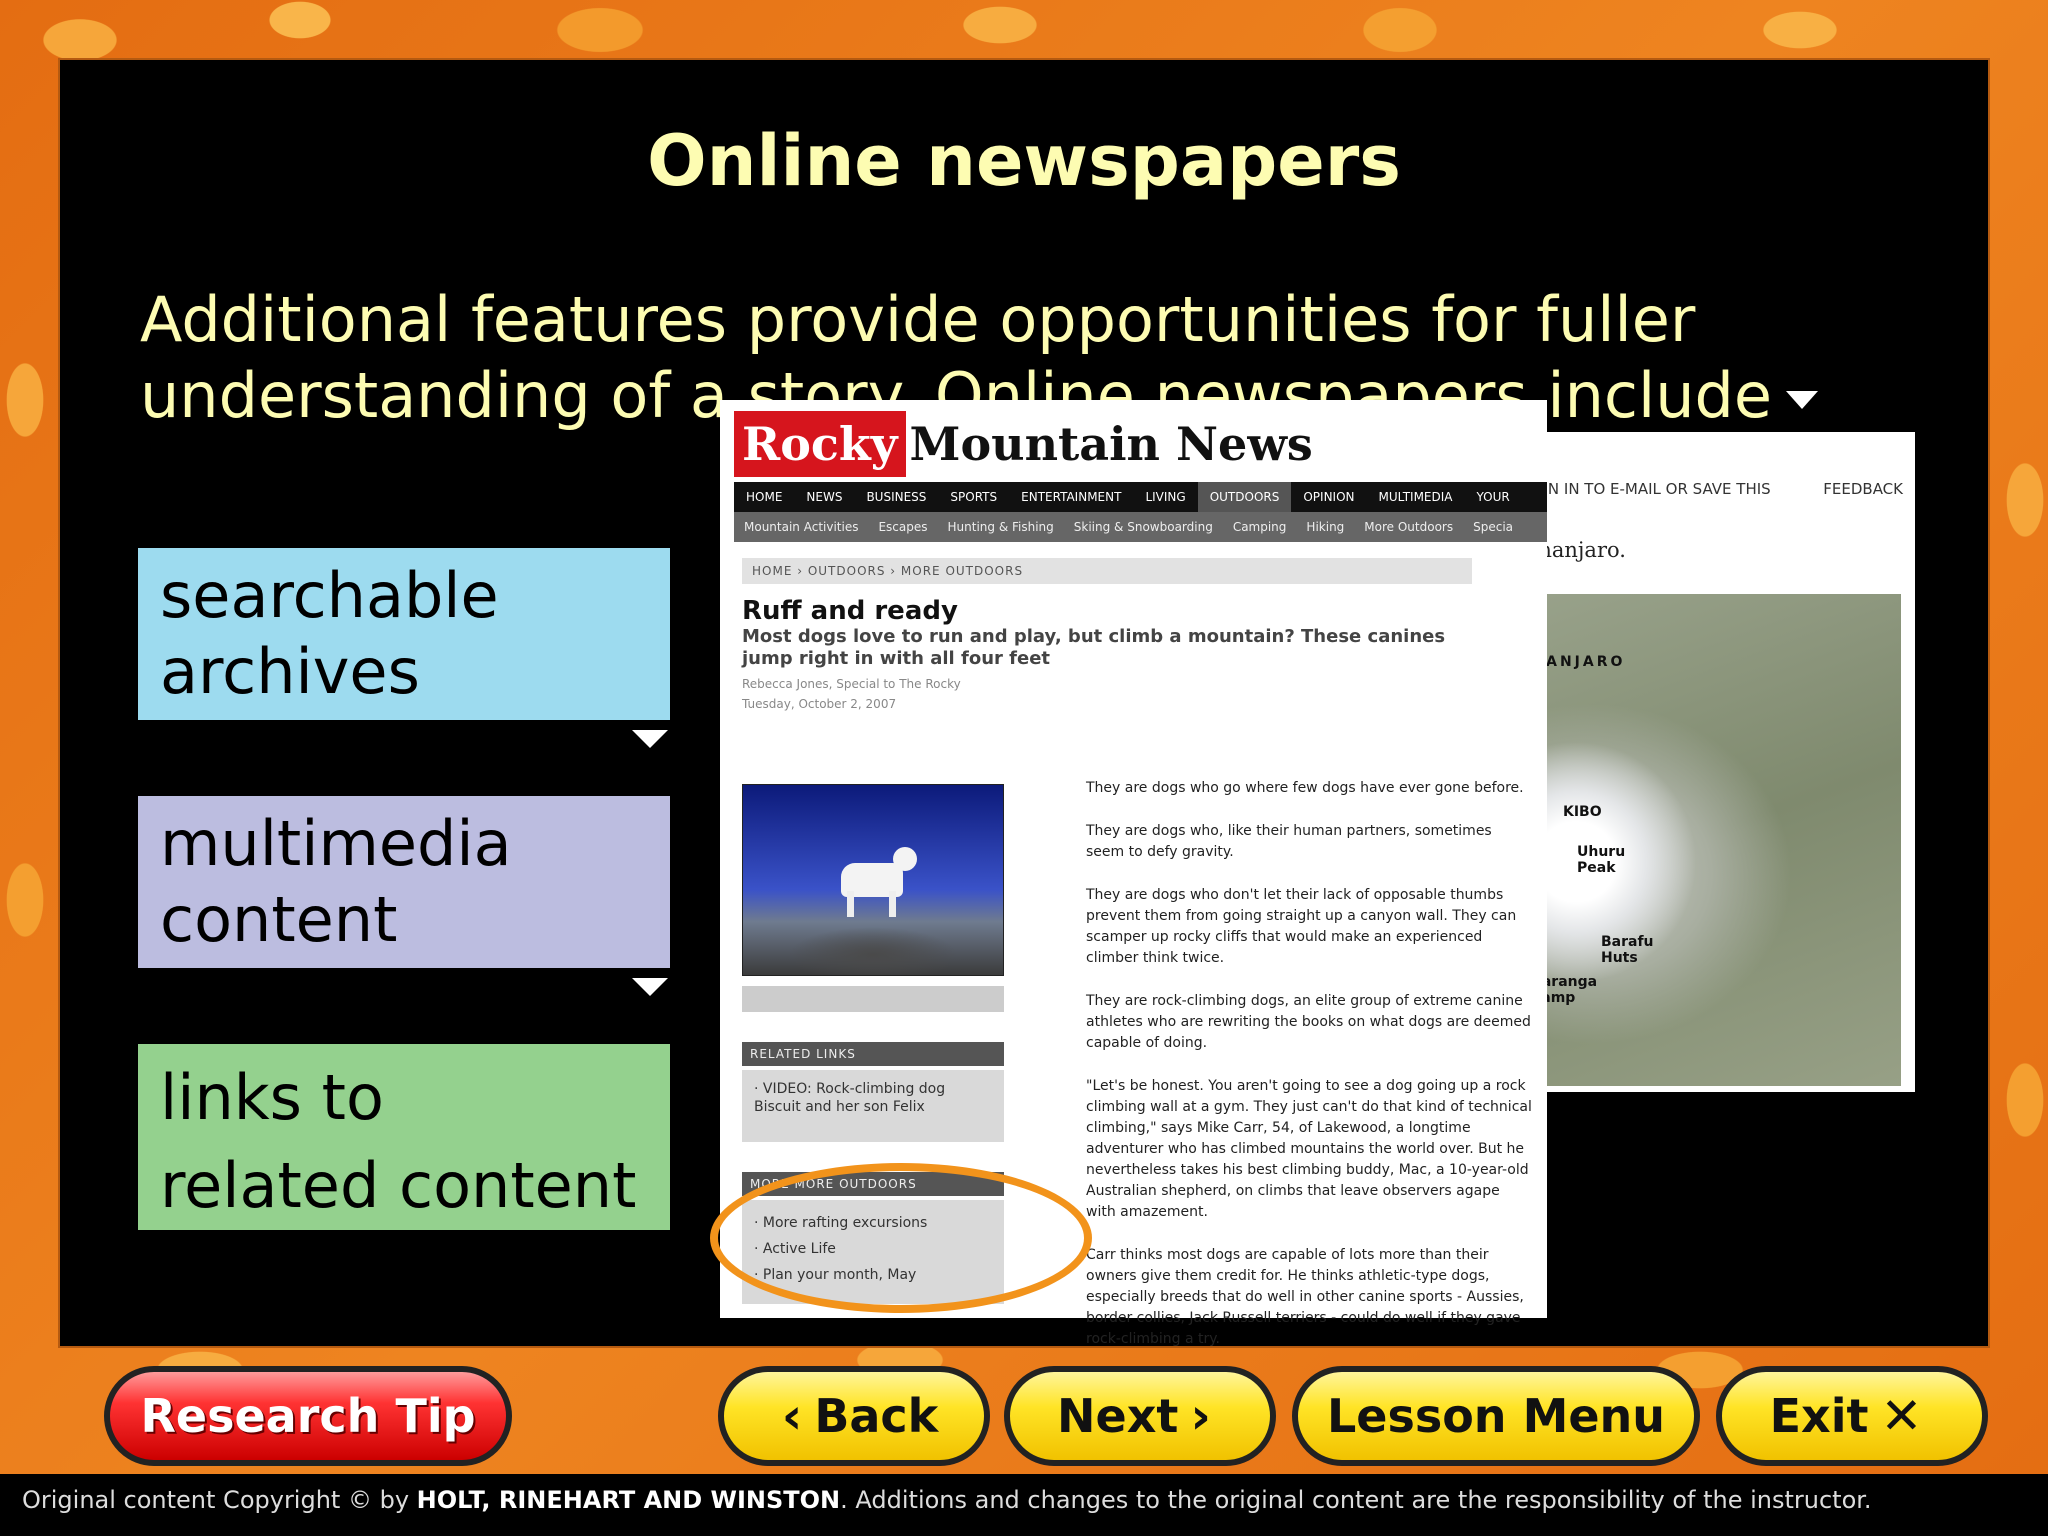  What do you see at coordinates (1901, 1416) in the screenshot?
I see `close-icon: ✕` at bounding box center [1901, 1416].